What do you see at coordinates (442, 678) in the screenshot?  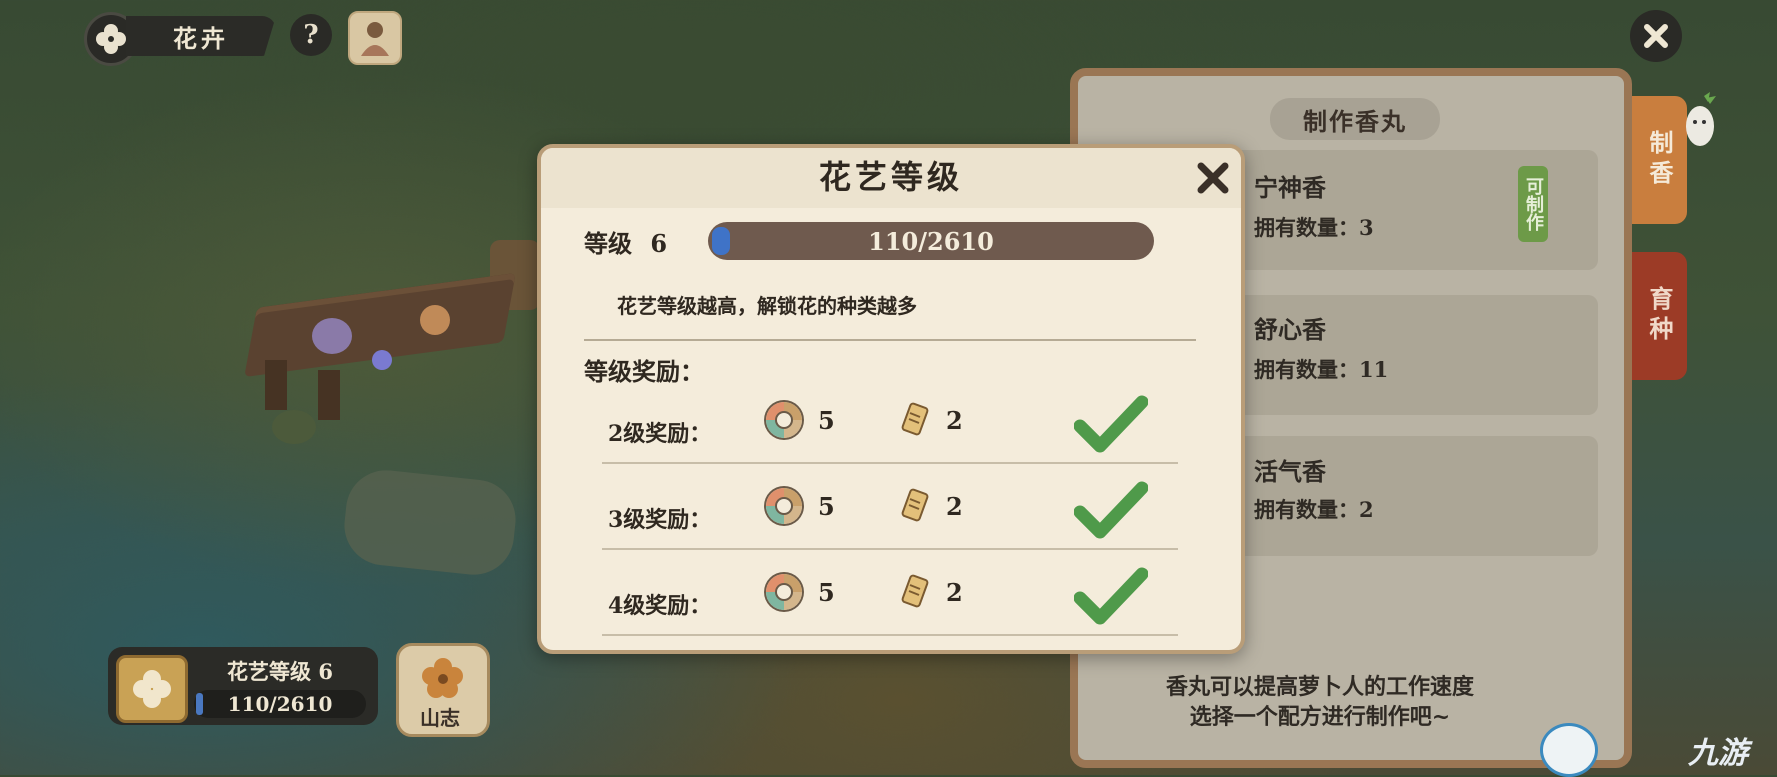 I see `journal-flower-icon` at bounding box center [442, 678].